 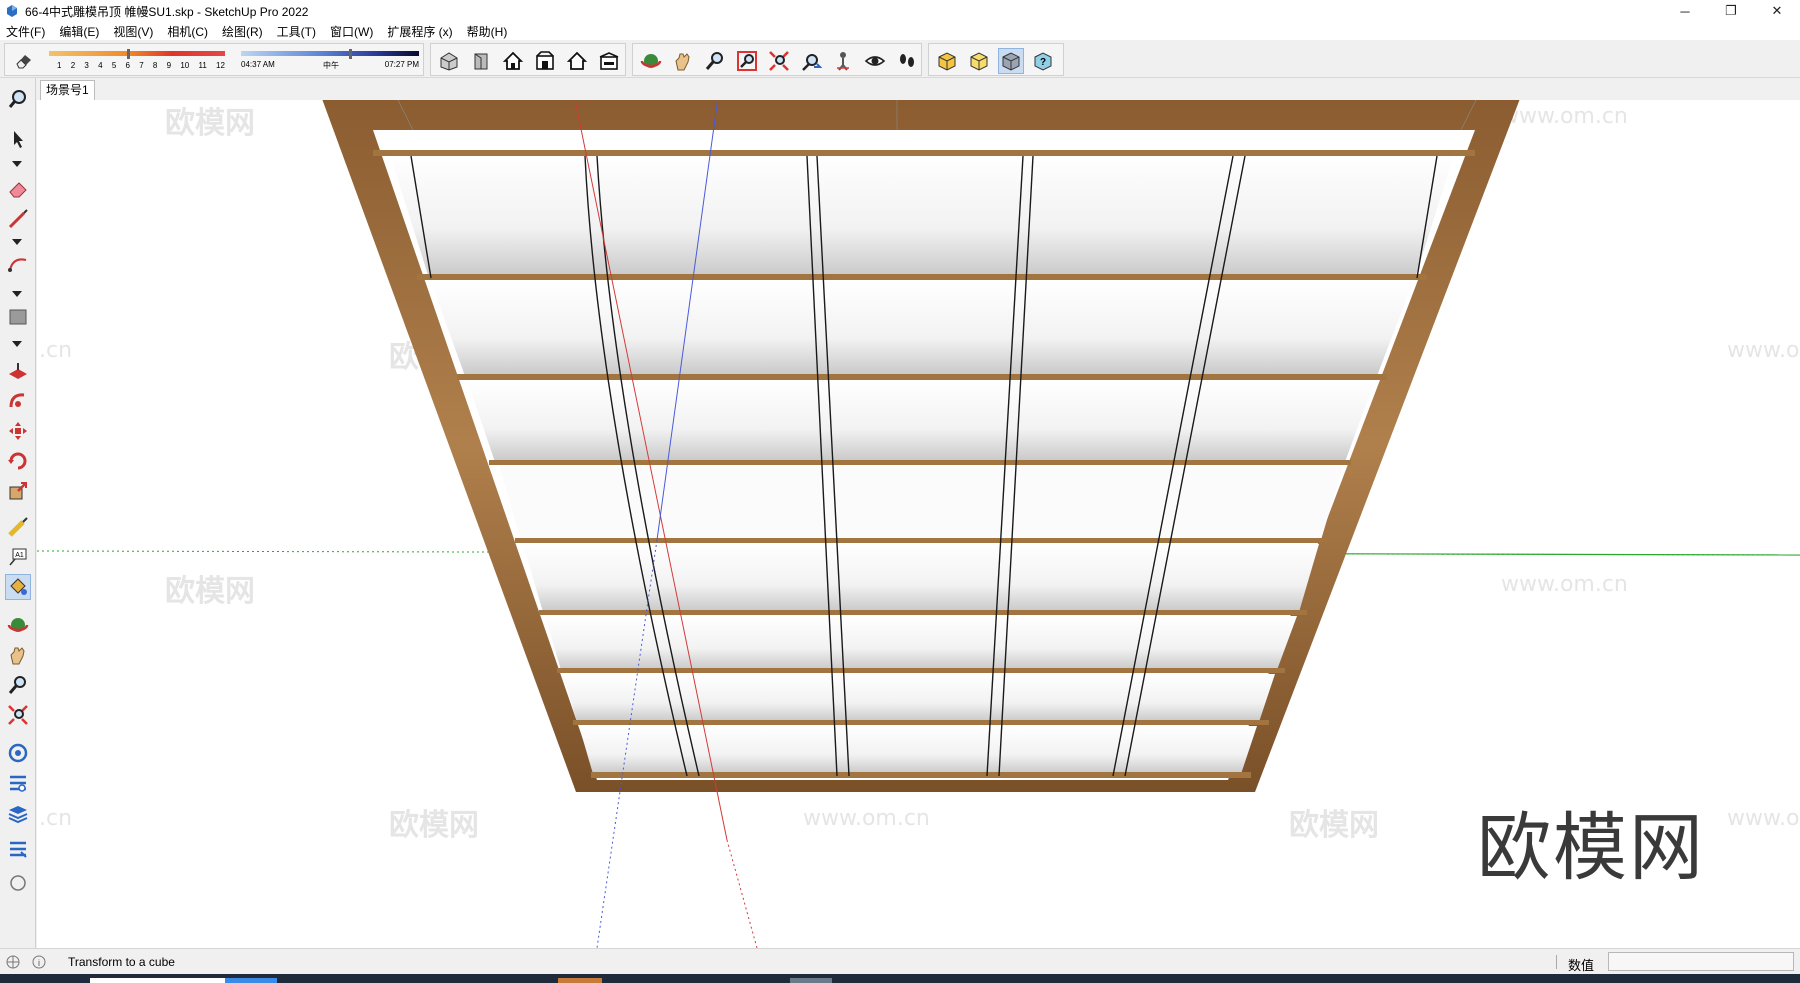 What do you see at coordinates (167, 11) in the screenshot?
I see `window-title: 66-4中式雕模吊顶 帷幔SU1.skp - SketchUp Pro 2022` at bounding box center [167, 11].